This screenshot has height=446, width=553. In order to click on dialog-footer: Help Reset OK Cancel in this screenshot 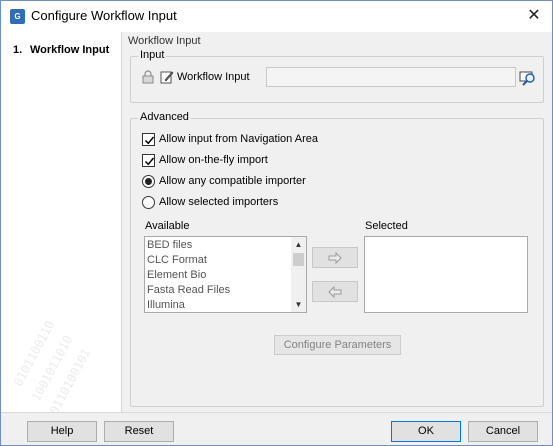, I will do `click(276, 428)`.